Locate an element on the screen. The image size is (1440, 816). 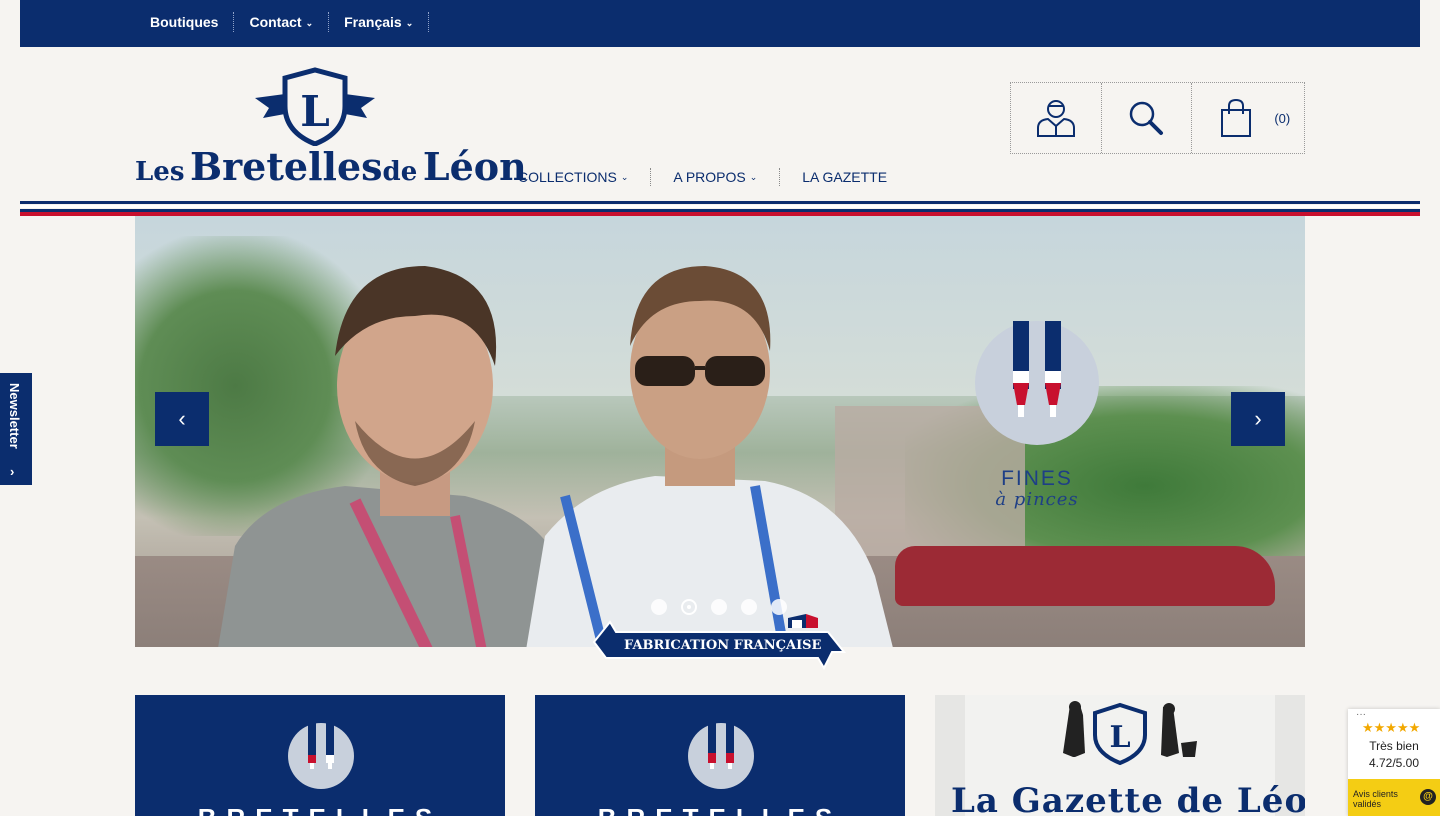
nav-la-gazette-label: LA GAZETTE is located at coordinates (845, 177).